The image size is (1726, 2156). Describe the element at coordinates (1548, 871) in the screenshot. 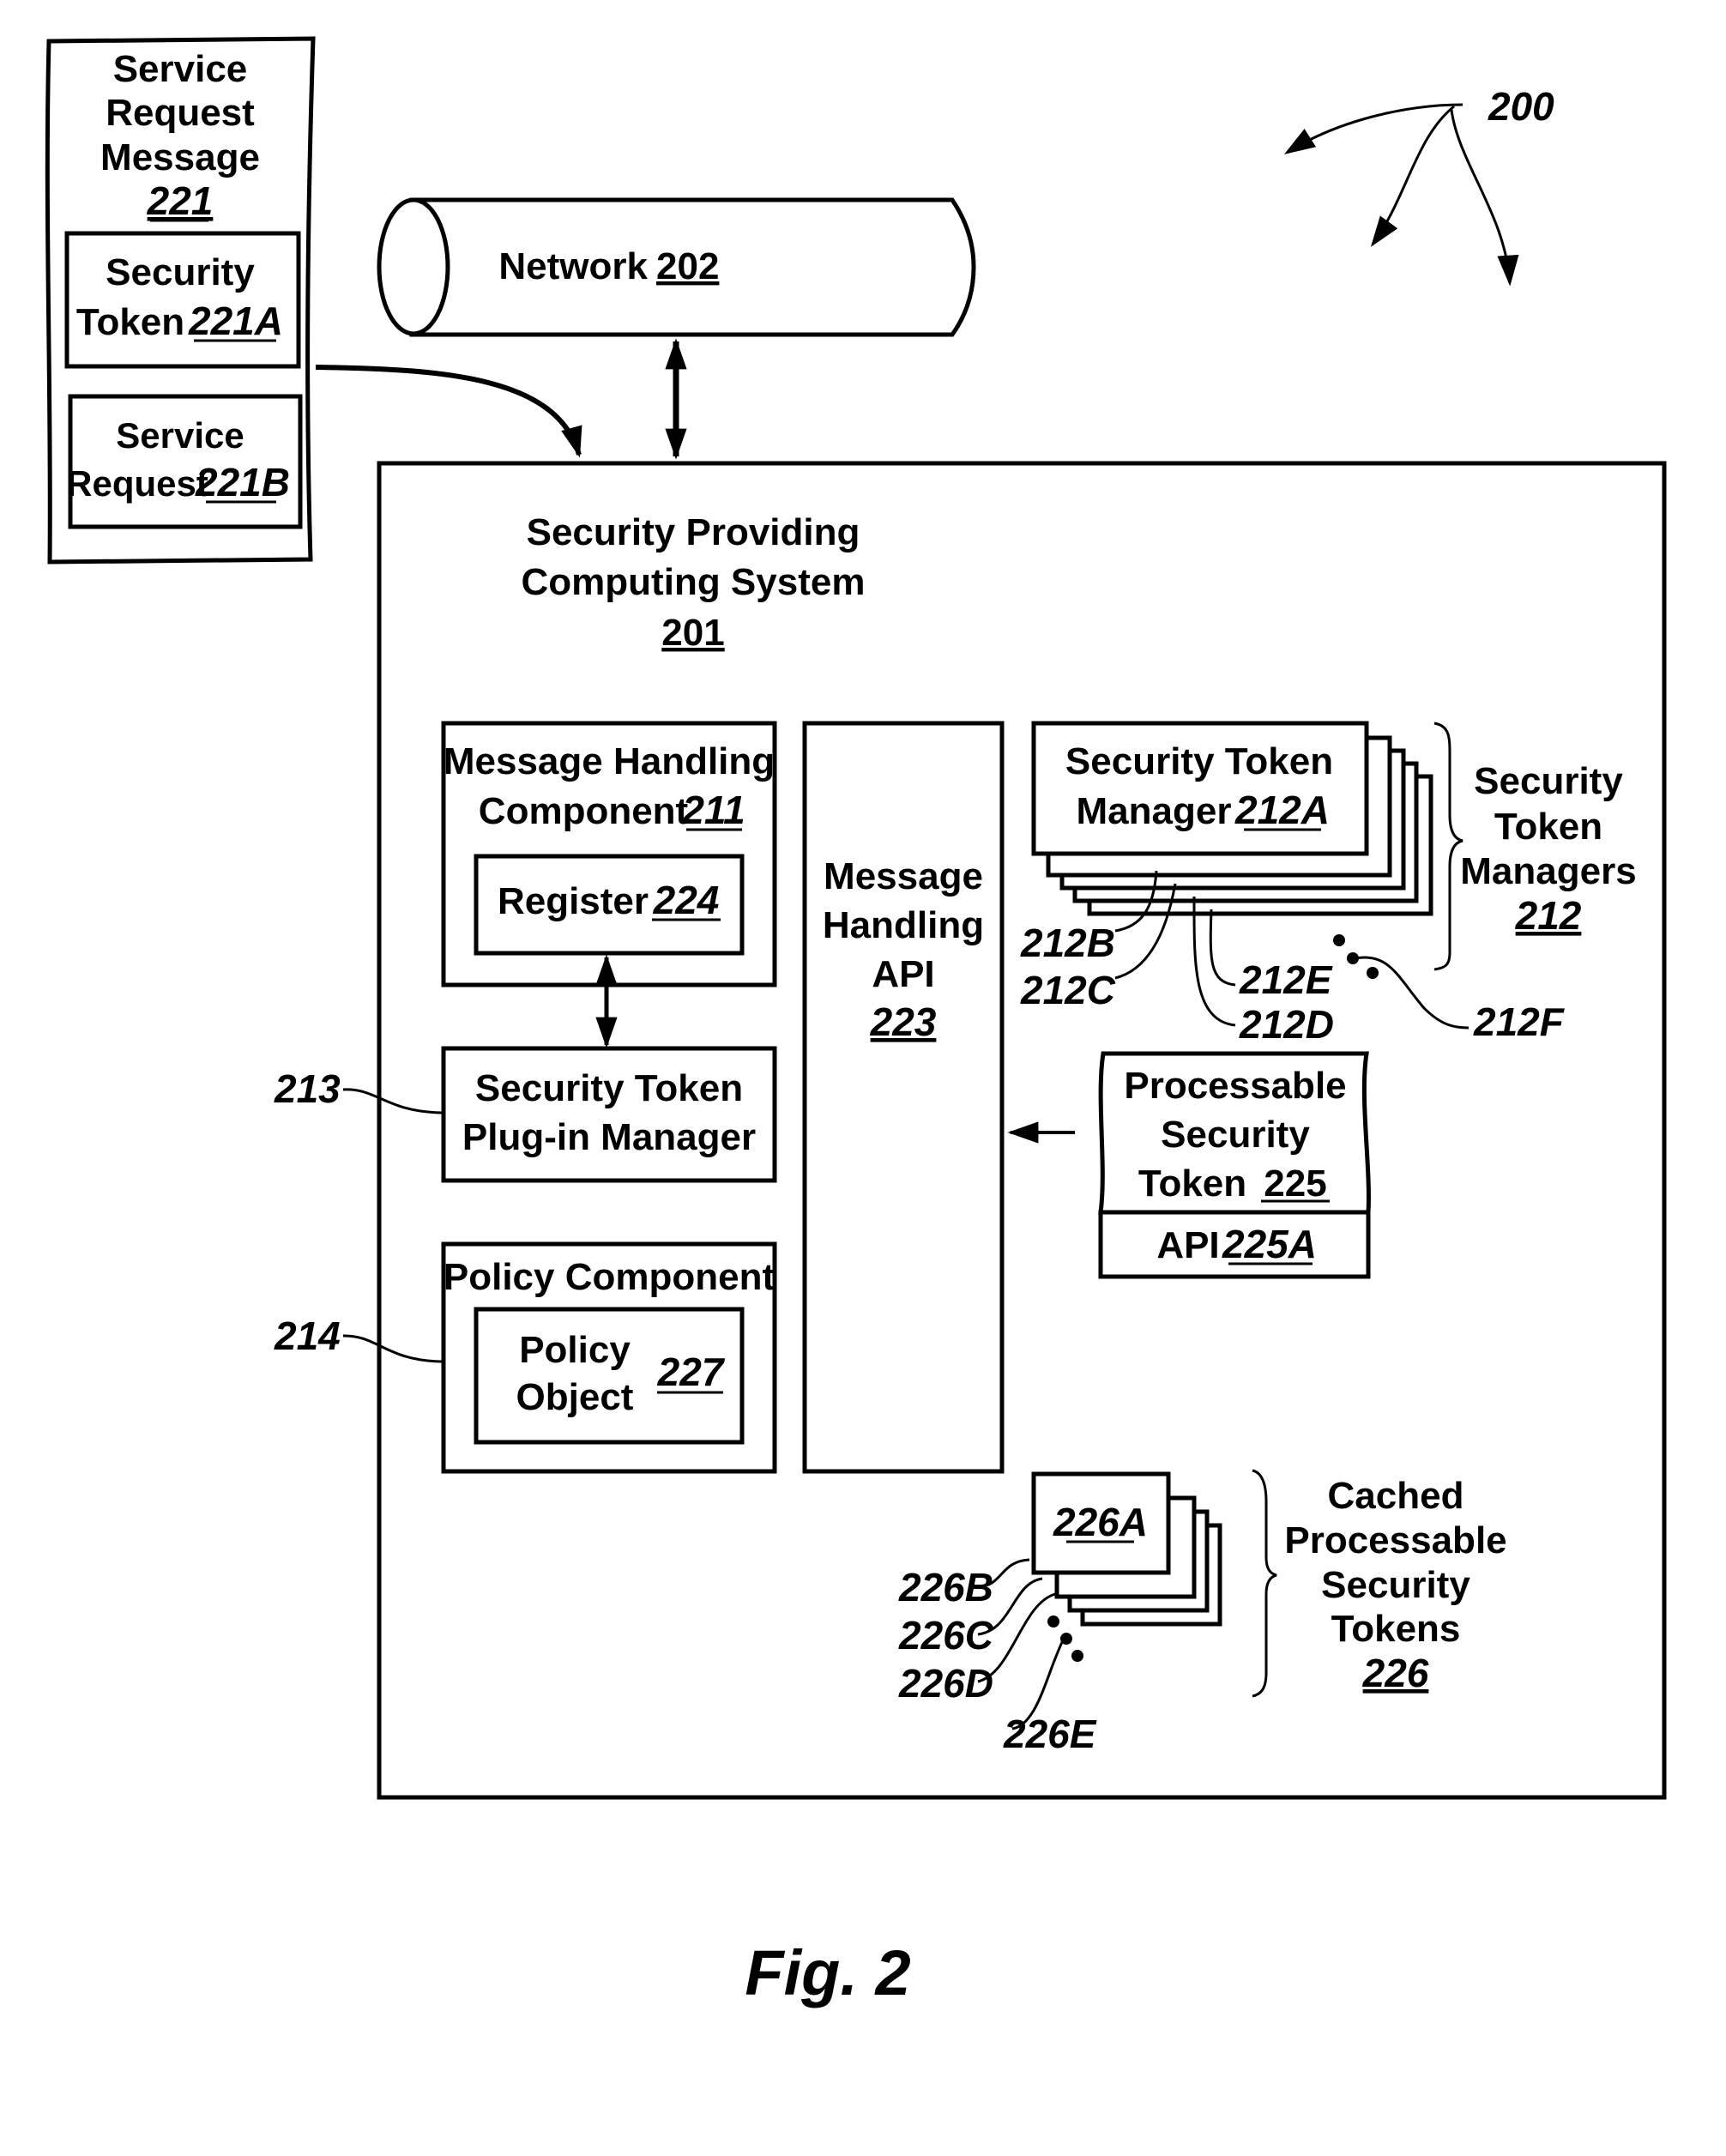

I see `tm-group-line-3: Managers` at that location.